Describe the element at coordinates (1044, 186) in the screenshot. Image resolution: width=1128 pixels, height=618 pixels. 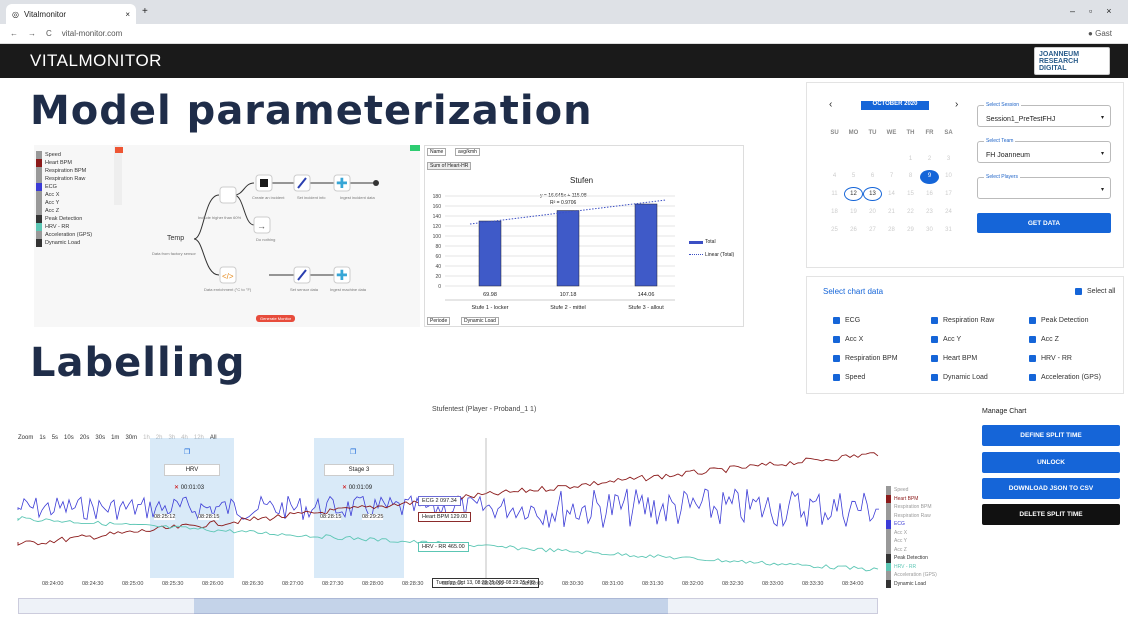
I see `players-select: Select Players ▾` at that location.